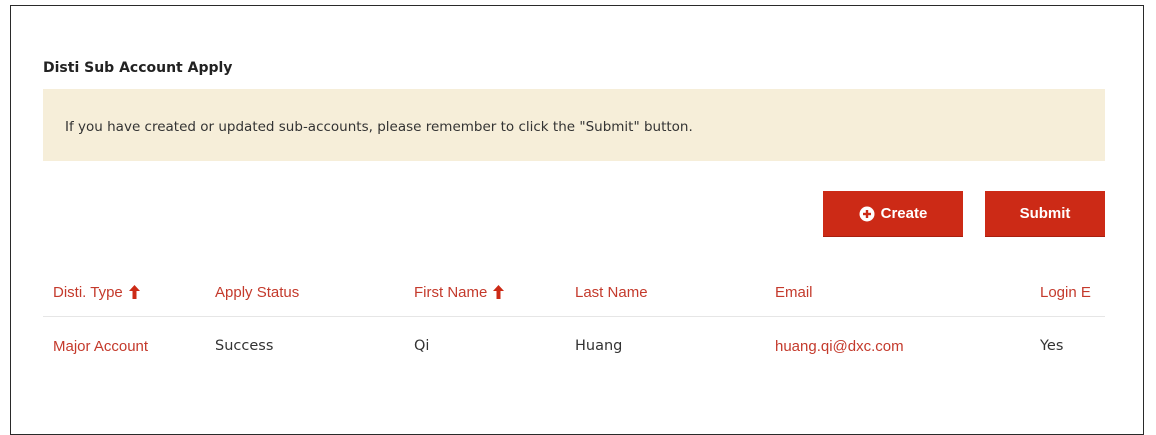  What do you see at coordinates (100, 346) in the screenshot?
I see `cell-disti-type: Major Account` at bounding box center [100, 346].